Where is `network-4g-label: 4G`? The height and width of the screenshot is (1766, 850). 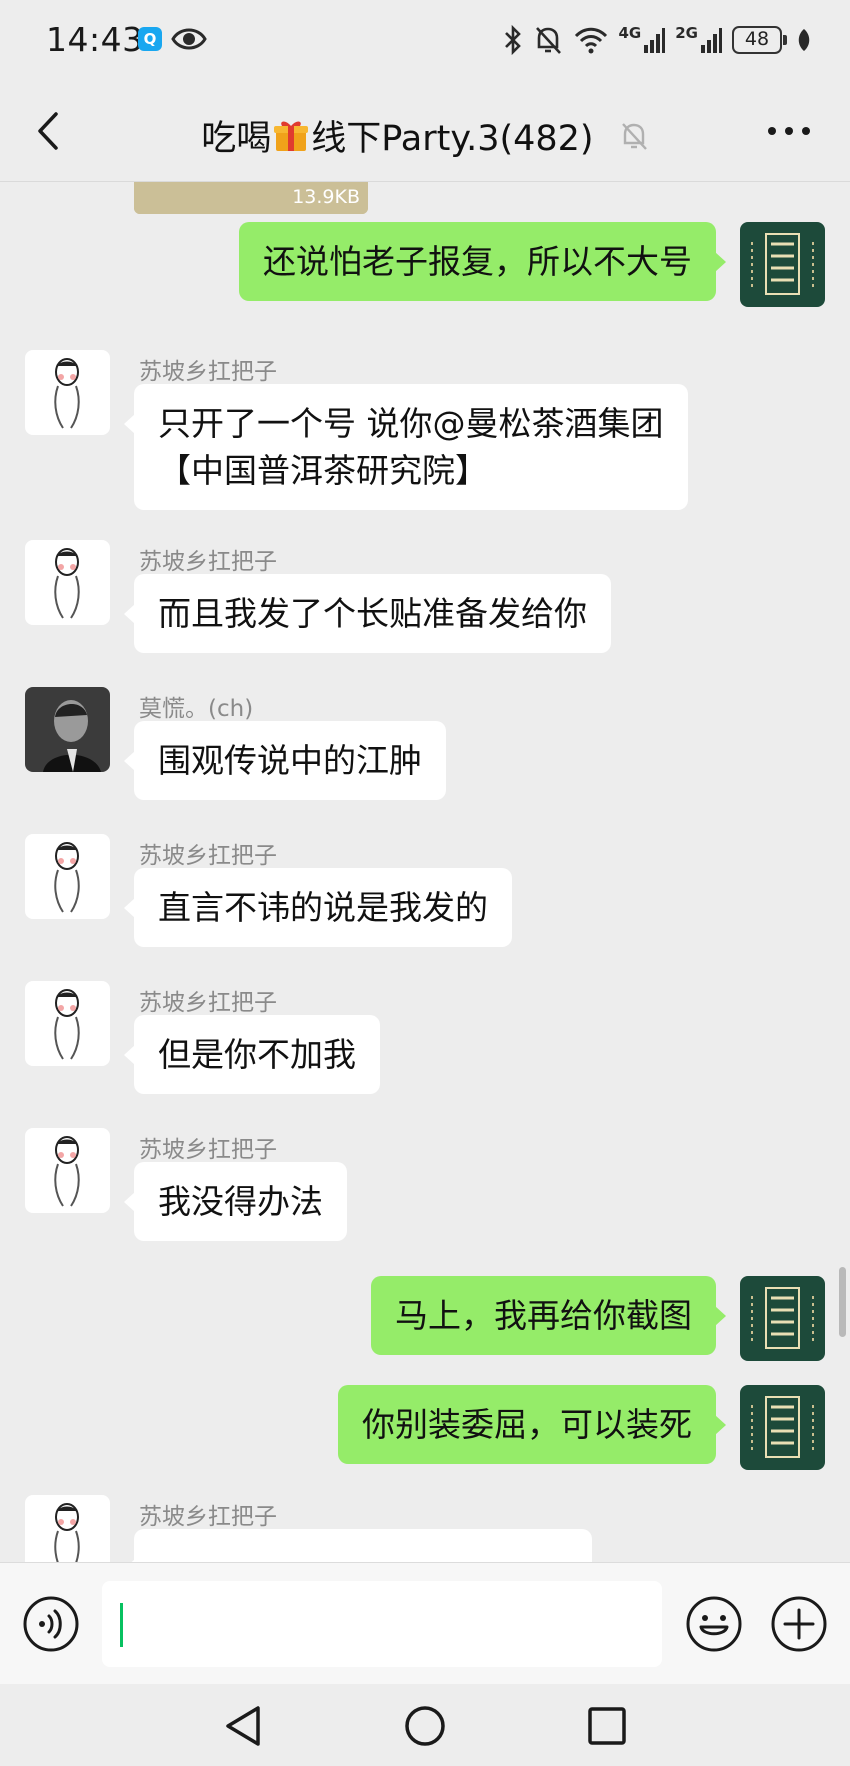
network-4g-label: 4G is located at coordinates (630, 33).